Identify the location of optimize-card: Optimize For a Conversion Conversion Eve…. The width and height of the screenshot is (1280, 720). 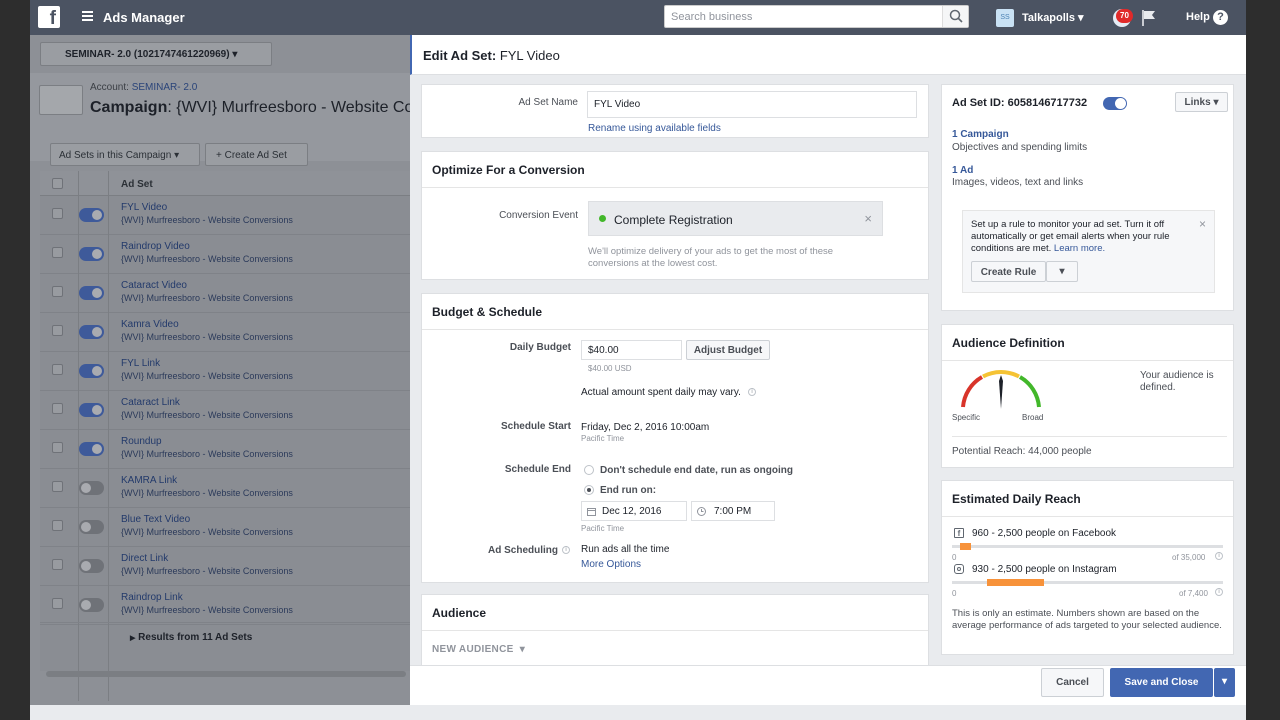
(675, 215).